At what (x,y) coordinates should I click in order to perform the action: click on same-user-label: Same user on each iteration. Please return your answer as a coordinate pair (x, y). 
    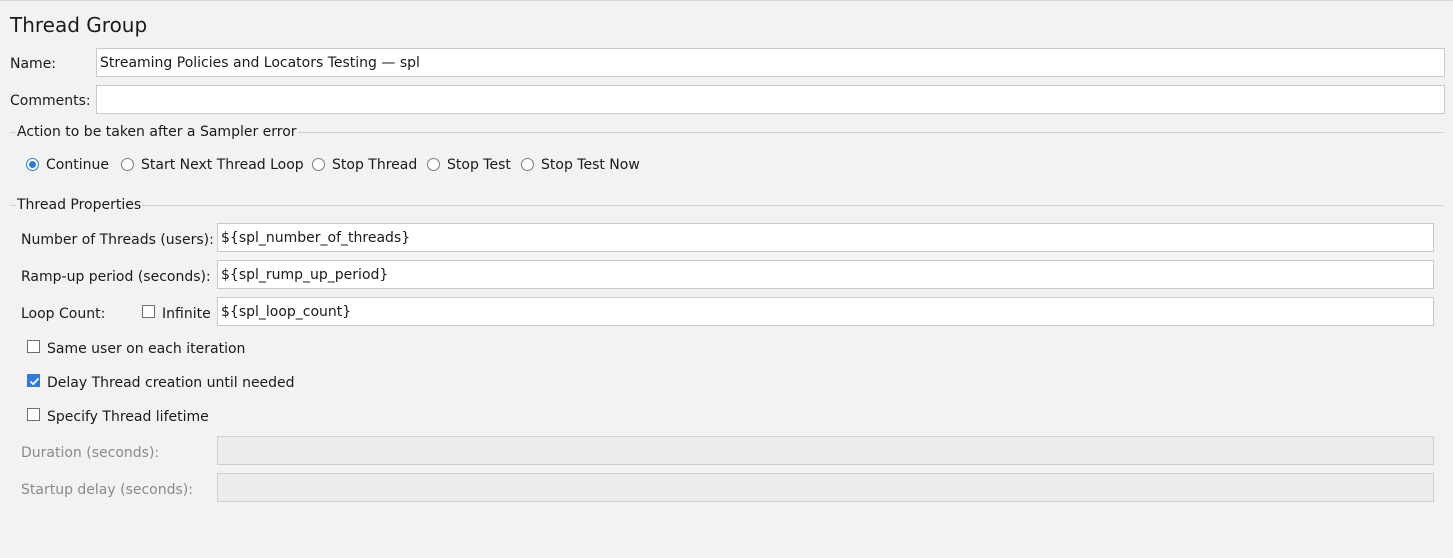
    Looking at the image, I should click on (146, 349).